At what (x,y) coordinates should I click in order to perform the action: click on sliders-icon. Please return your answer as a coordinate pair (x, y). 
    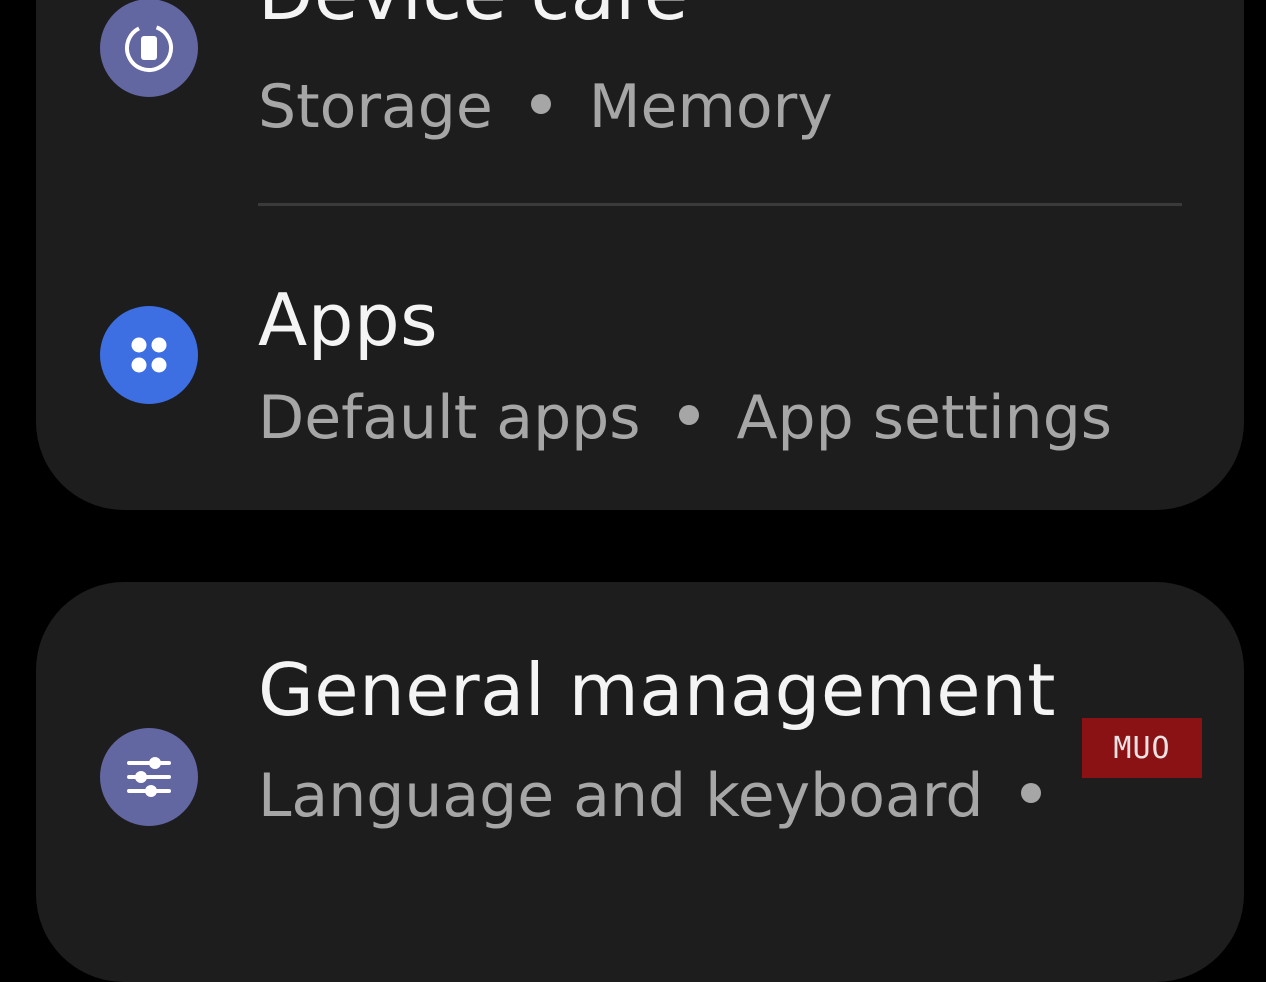
    Looking at the image, I should click on (149, 777).